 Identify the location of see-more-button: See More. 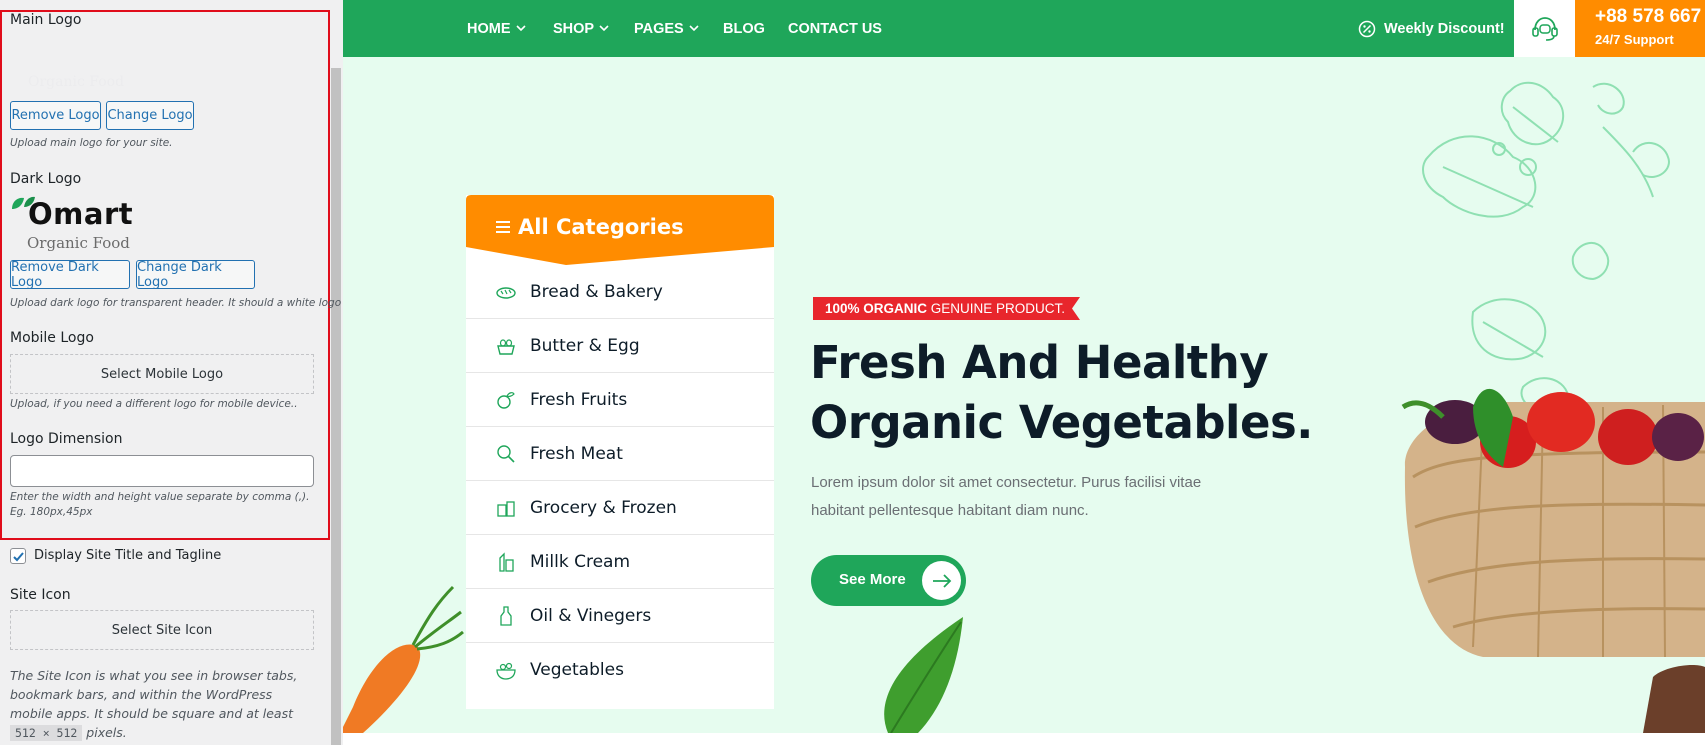
(888, 580).